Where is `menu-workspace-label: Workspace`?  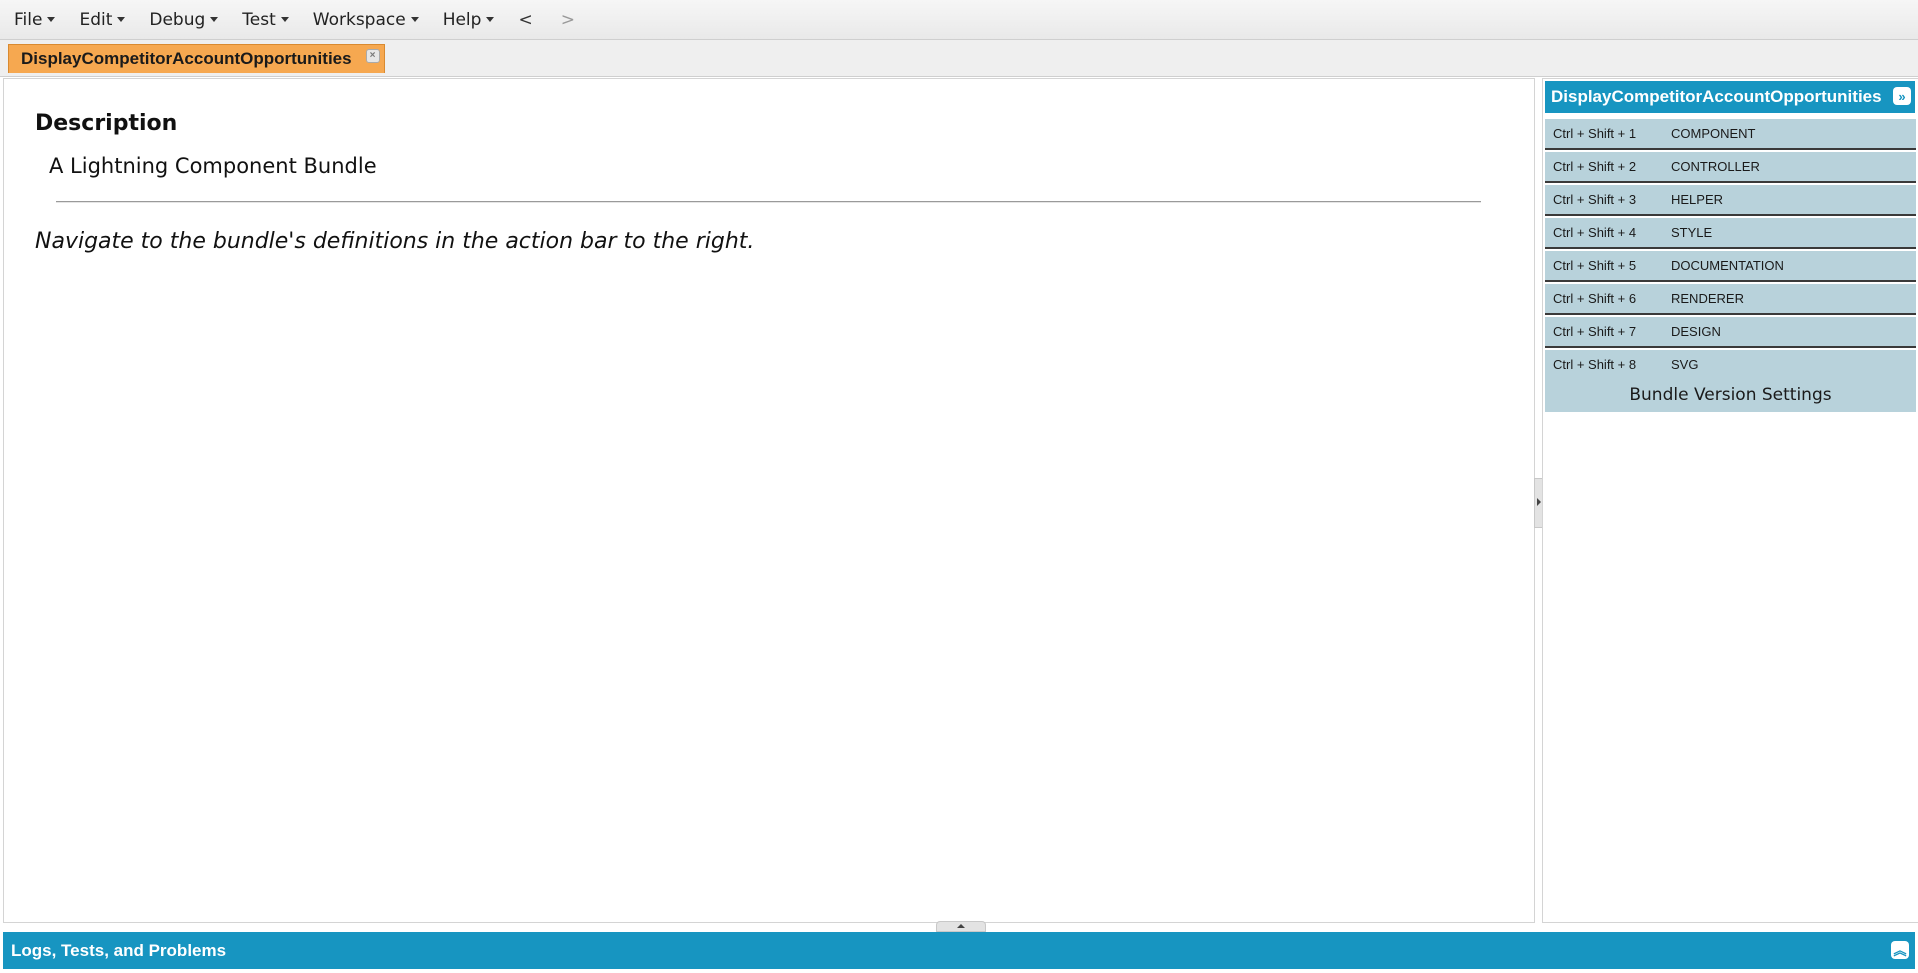 menu-workspace-label: Workspace is located at coordinates (359, 19).